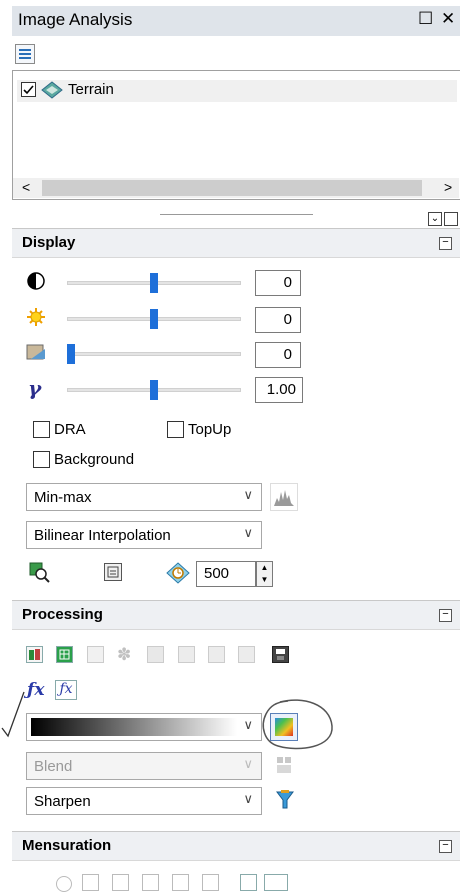 This screenshot has width=460, height=892. Describe the element at coordinates (39, 572) in the screenshot. I see `zoom-to-resolution-icon` at that location.